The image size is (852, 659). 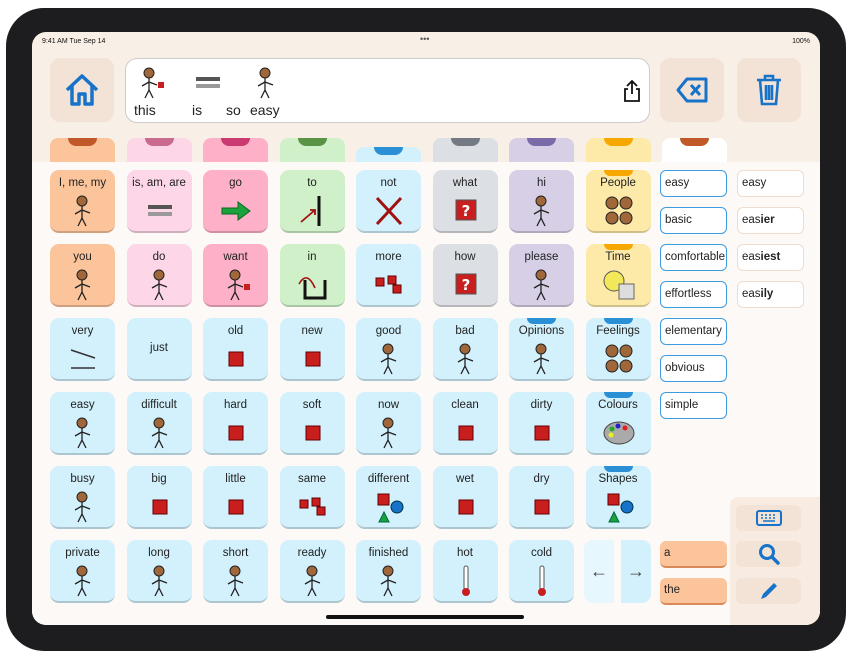 I want to click on word-button-short: short, so click(x=235, y=571).